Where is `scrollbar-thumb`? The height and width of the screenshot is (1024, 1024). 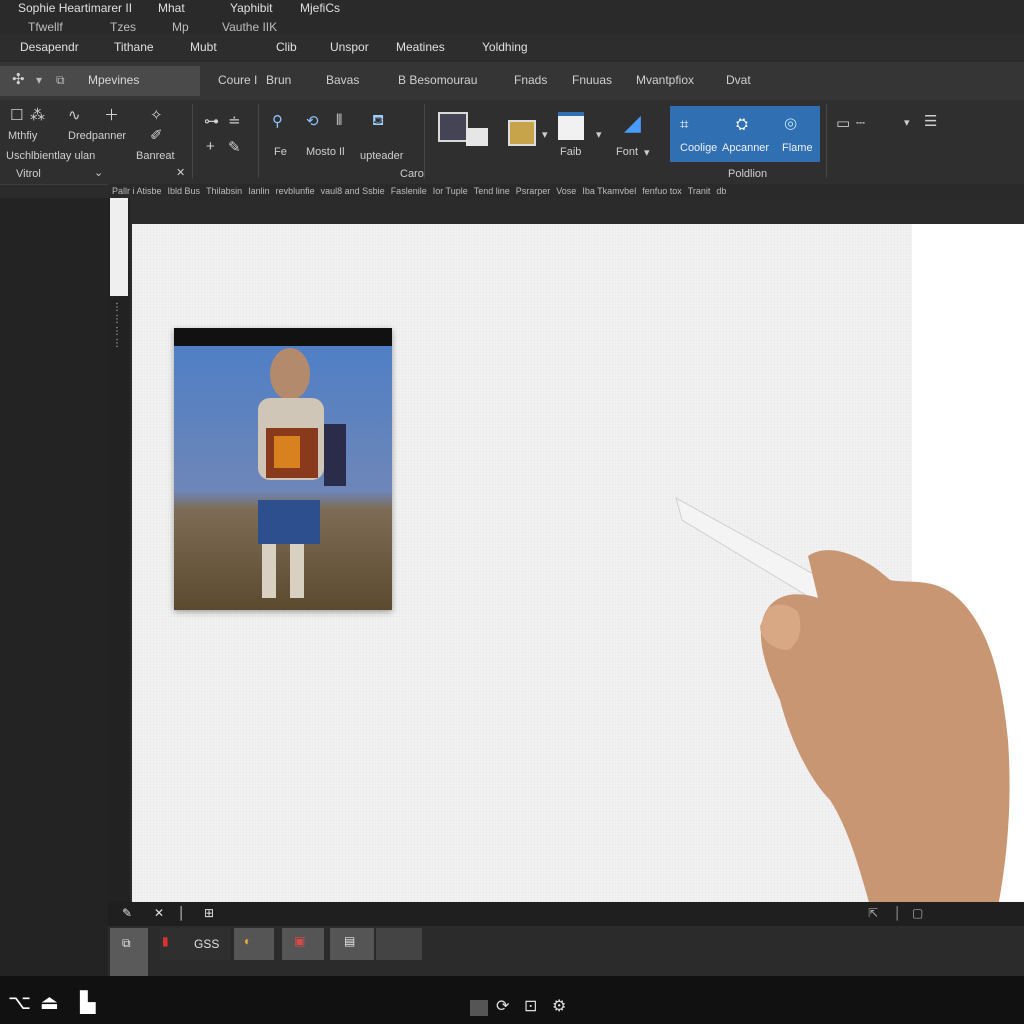 scrollbar-thumb is located at coordinates (119, 247).